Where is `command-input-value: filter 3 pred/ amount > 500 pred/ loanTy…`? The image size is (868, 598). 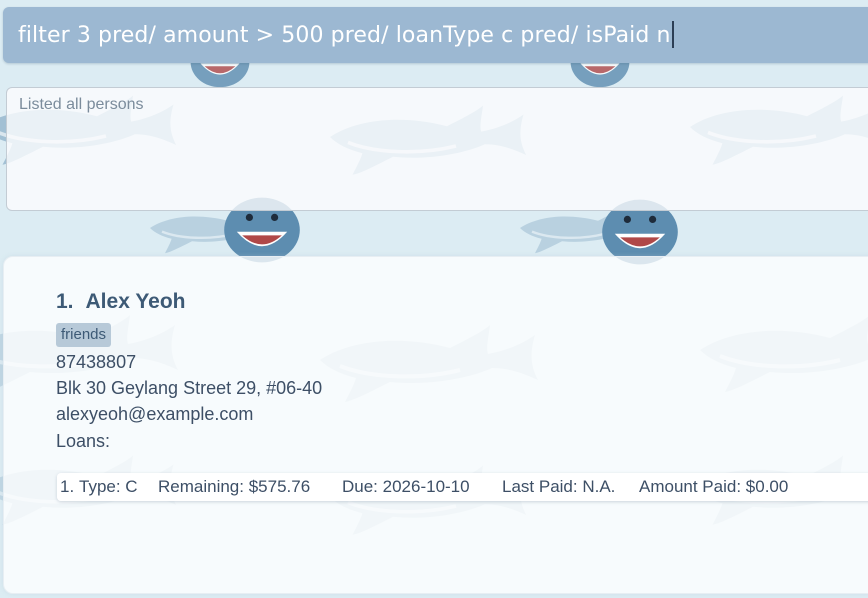 command-input-value: filter 3 pred/ amount > 500 pred/ loanTy… is located at coordinates (344, 35).